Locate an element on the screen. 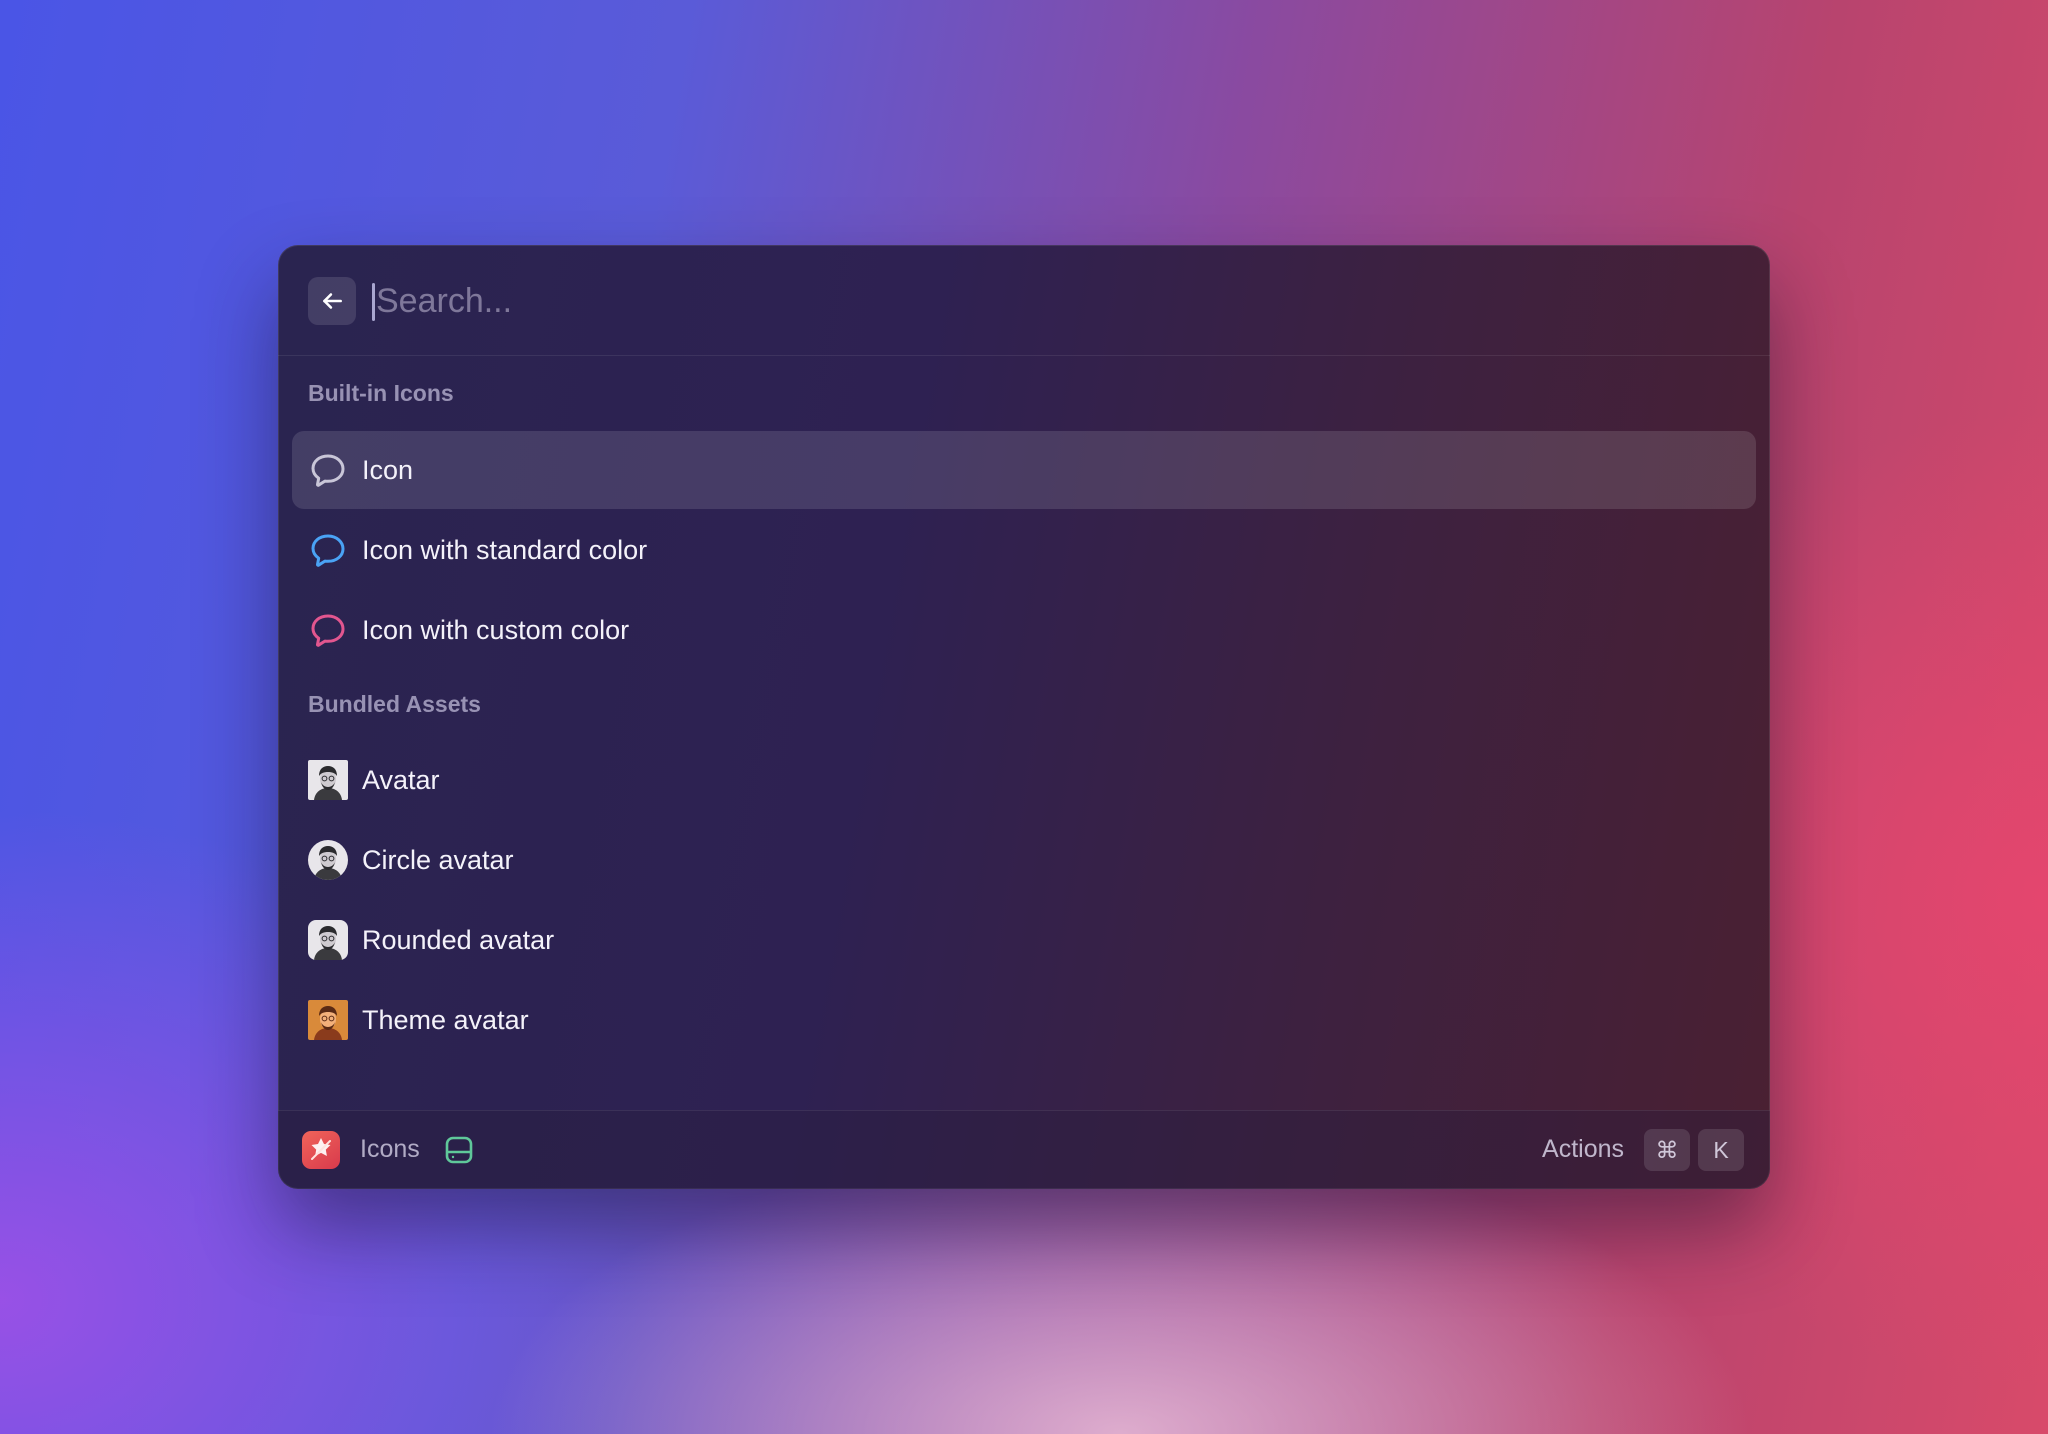  list-item-icon: Icon is located at coordinates (1024, 470).